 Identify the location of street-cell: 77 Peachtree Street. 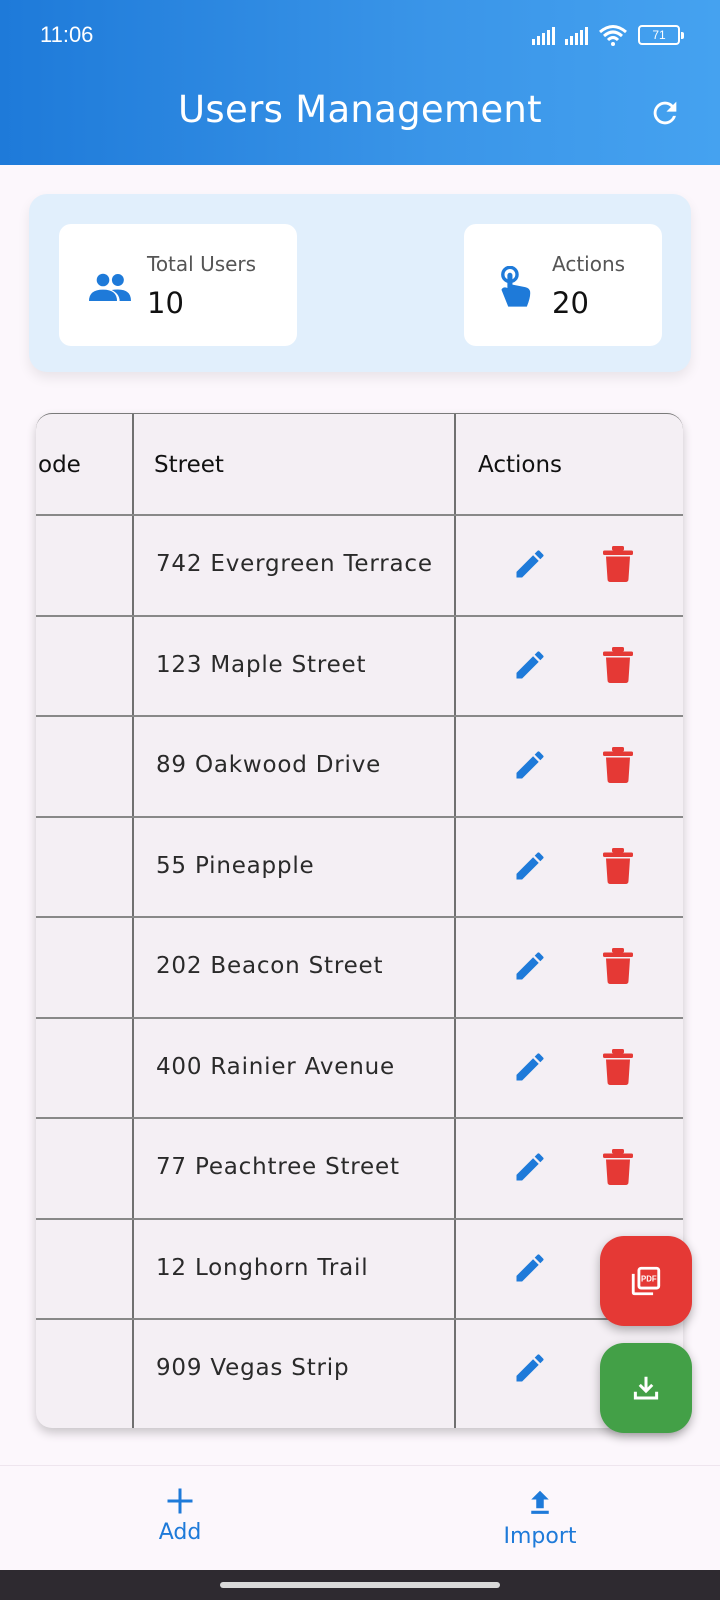
(278, 1167).